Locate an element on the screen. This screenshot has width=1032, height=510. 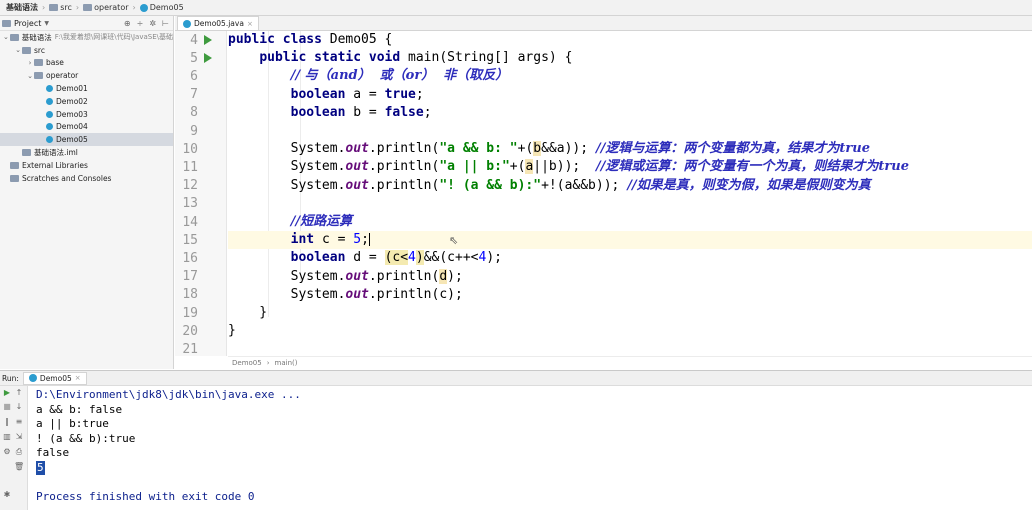
line-number: 20 is located at coordinates (190, 331).